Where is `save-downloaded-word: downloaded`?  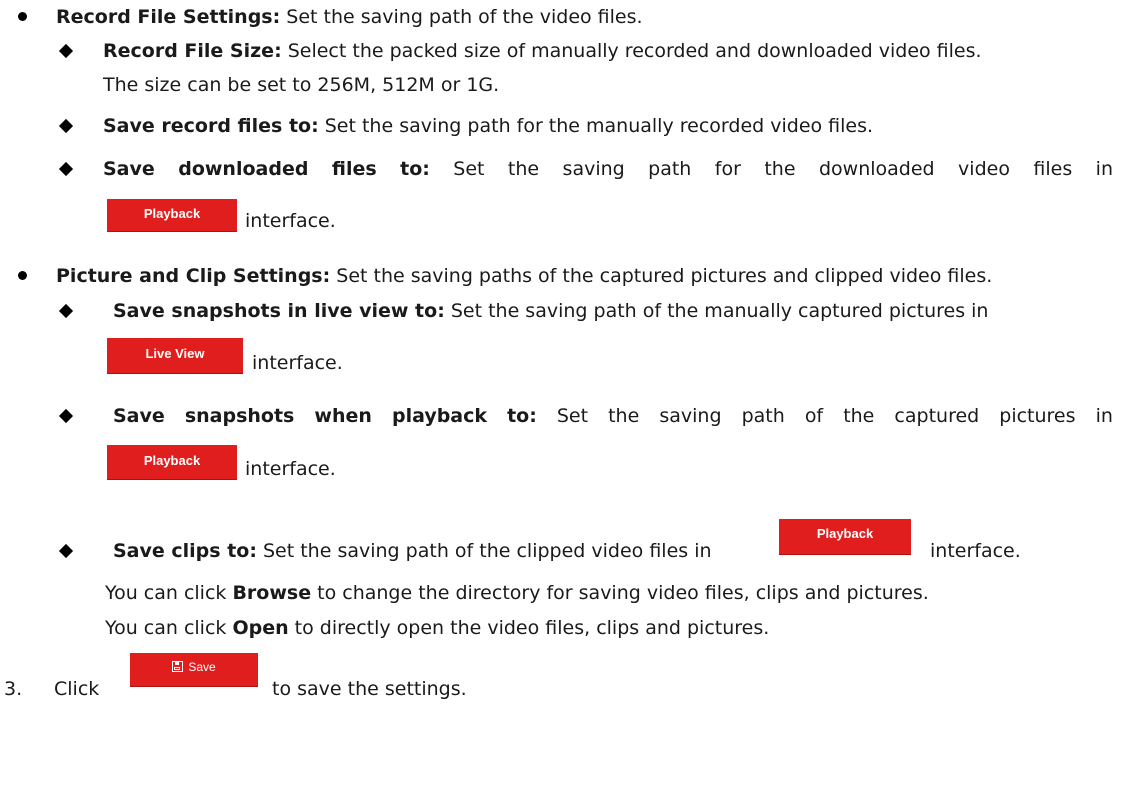 save-downloaded-word: downloaded is located at coordinates (243, 169).